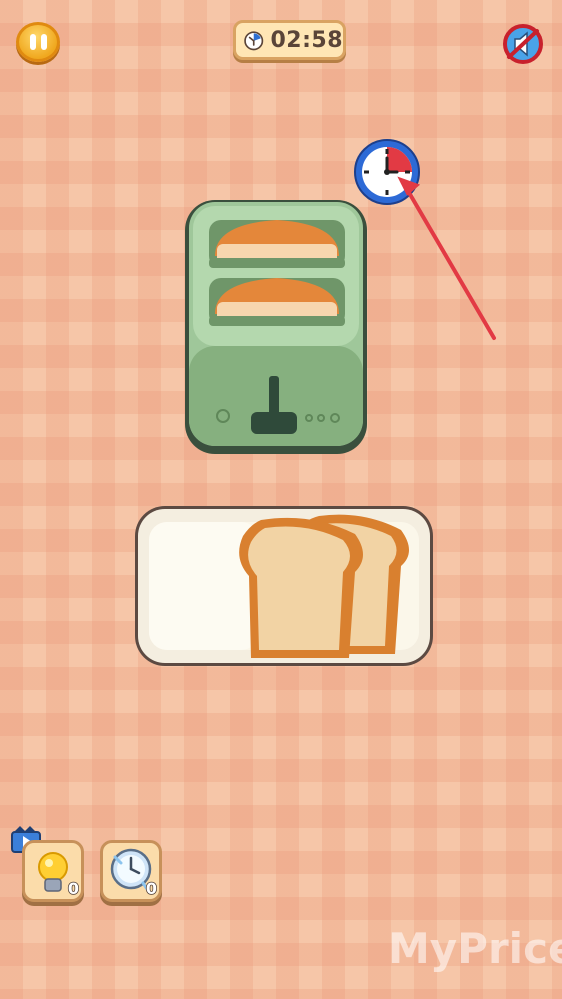 The image size is (562, 999). What do you see at coordinates (254, 41) in the screenshot?
I see `stopwatch-icon` at bounding box center [254, 41].